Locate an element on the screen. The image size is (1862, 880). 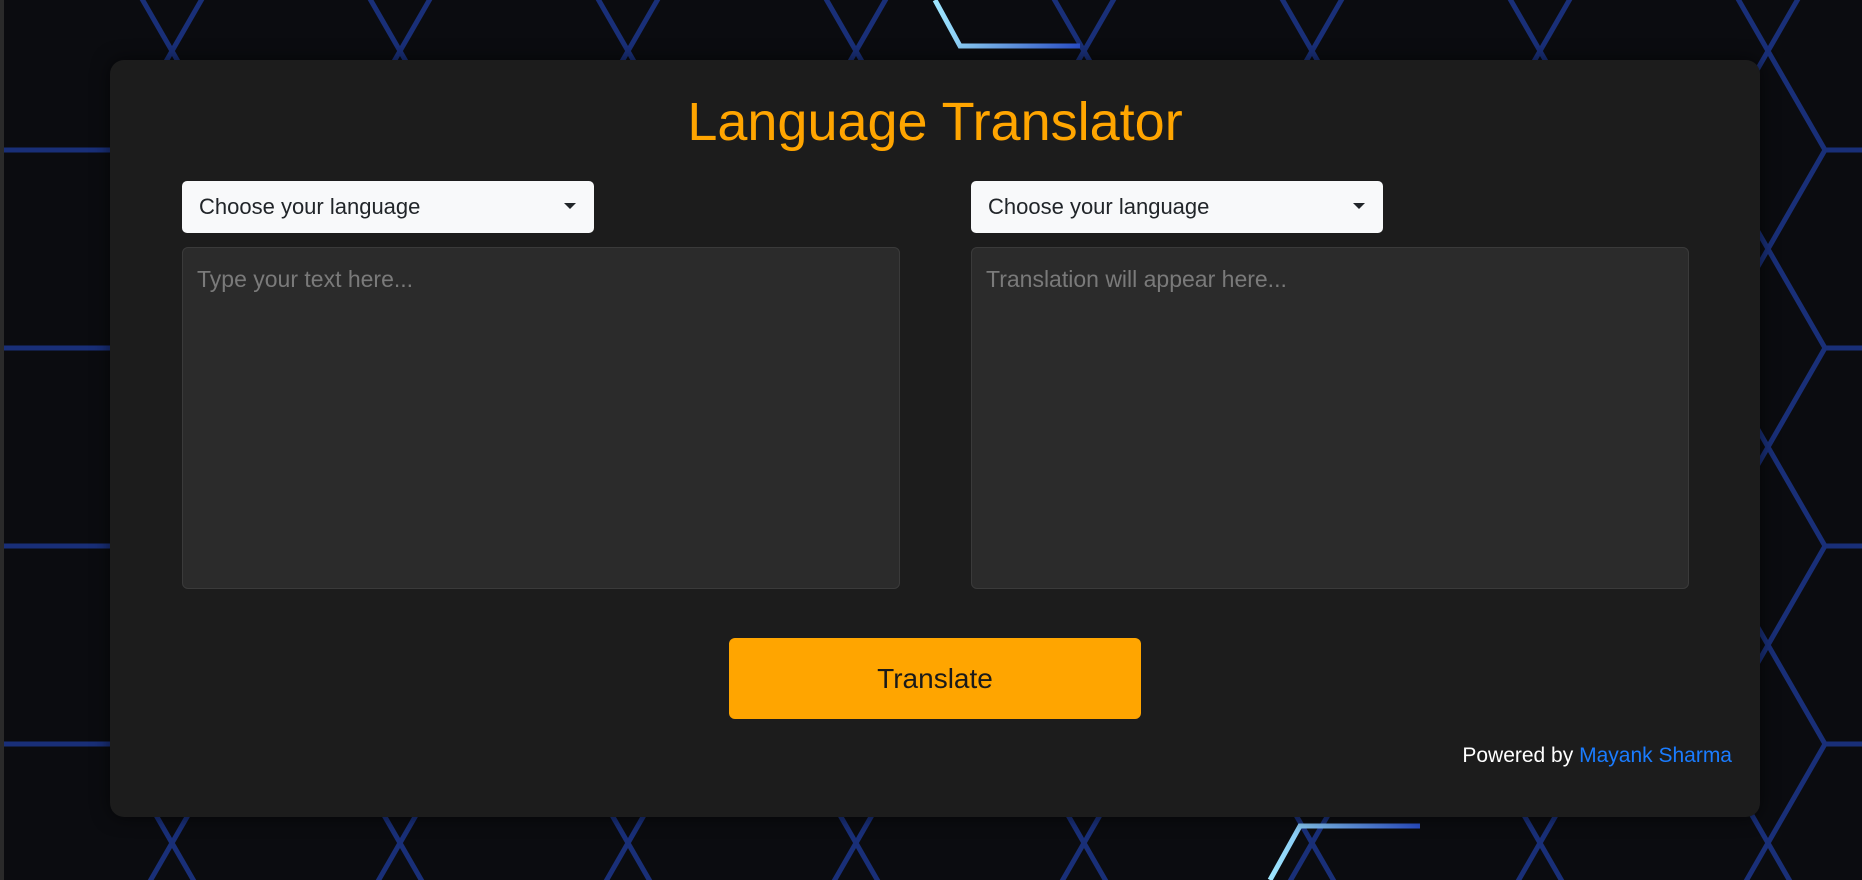
target-language-label: Choose your language is located at coordinates (1099, 206).